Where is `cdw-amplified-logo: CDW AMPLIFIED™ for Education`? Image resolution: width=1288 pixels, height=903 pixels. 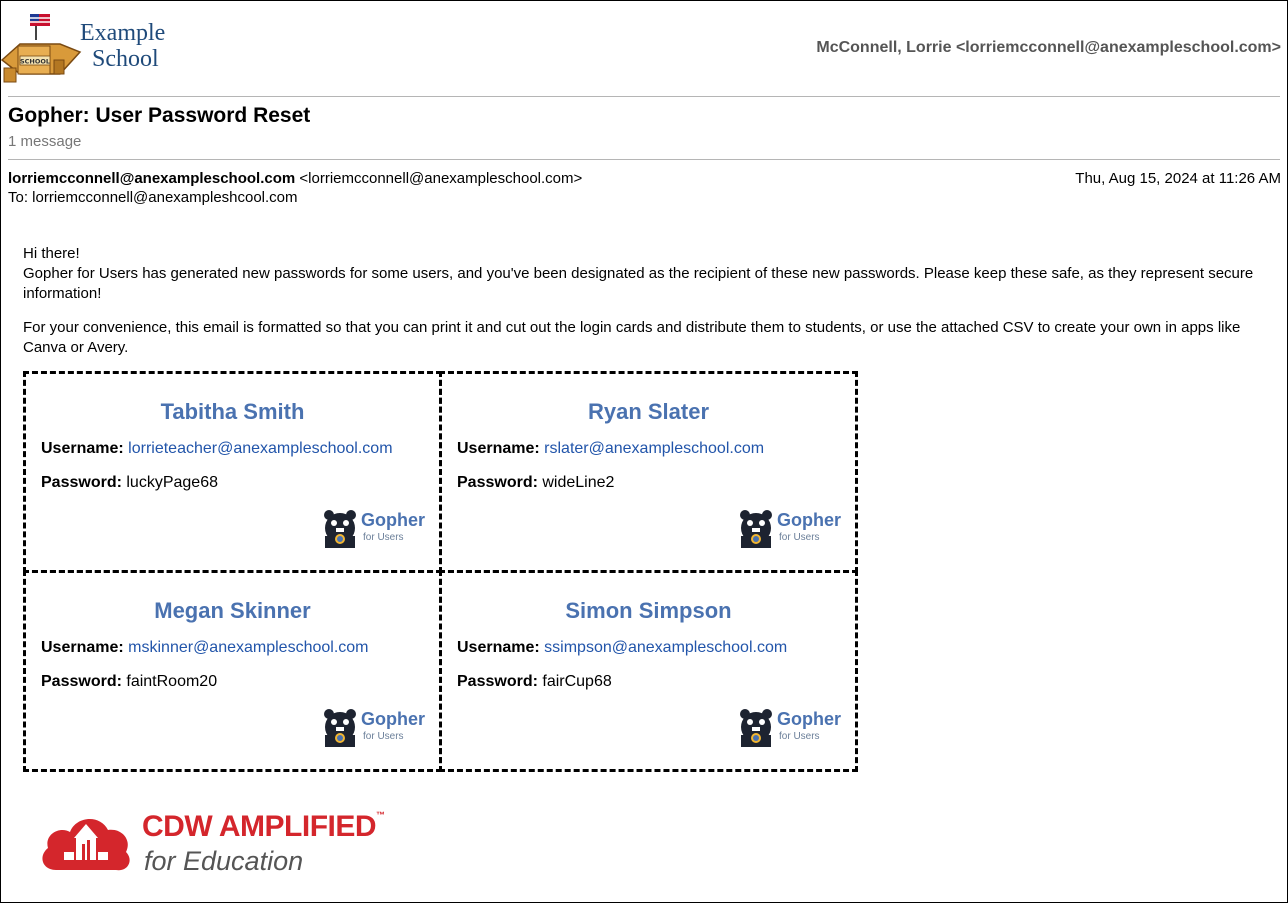
cdw-amplified-logo: CDW AMPLIFIED™ for Education is located at coordinates (228, 845).